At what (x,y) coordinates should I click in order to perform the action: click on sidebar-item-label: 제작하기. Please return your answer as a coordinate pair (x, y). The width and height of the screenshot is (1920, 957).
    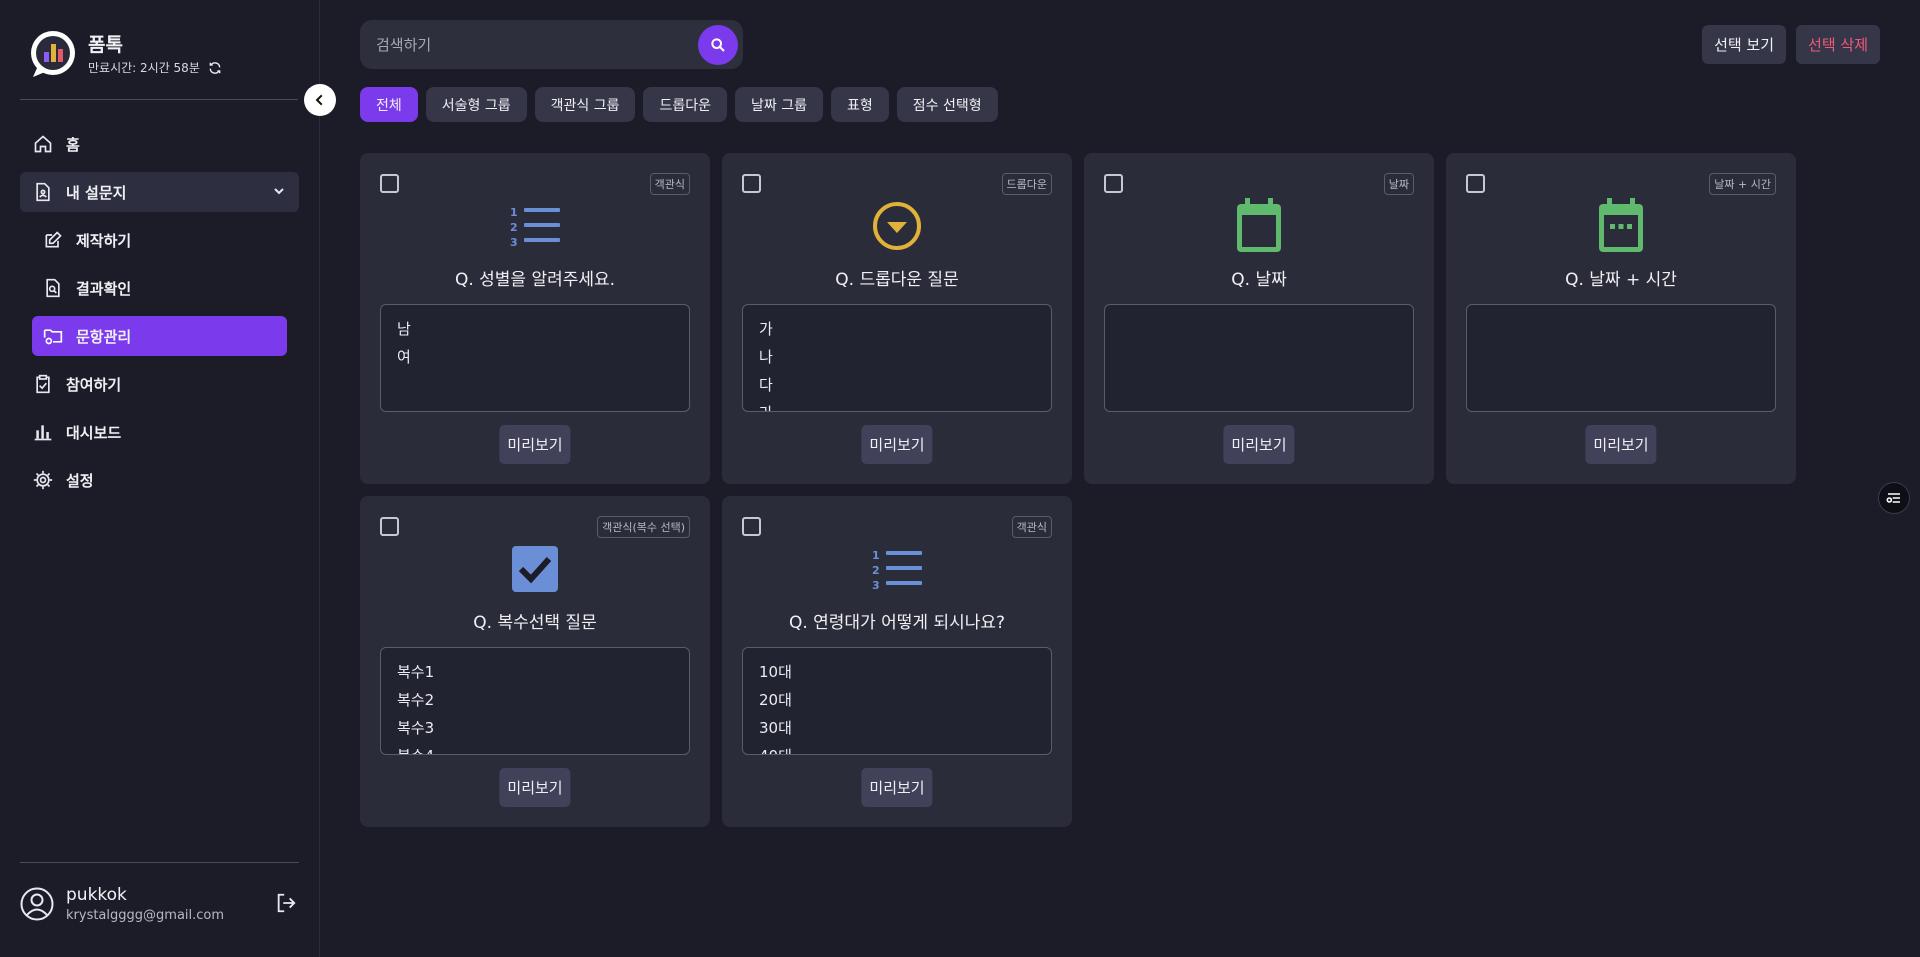
    Looking at the image, I should click on (104, 240).